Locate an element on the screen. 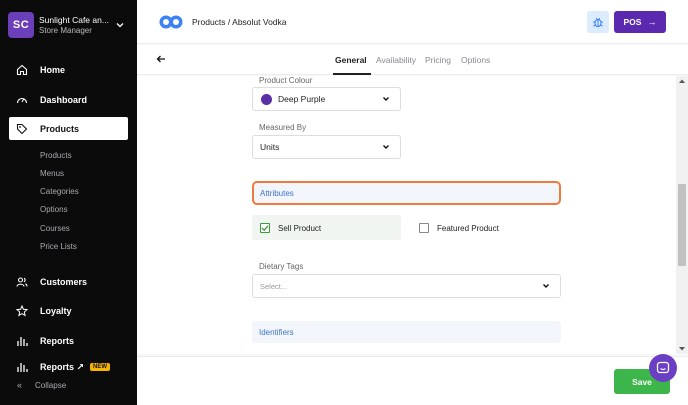 Image resolution: width=688 pixels, height=405 pixels. sidebar-subitem-courses: Courses is located at coordinates (55, 228).